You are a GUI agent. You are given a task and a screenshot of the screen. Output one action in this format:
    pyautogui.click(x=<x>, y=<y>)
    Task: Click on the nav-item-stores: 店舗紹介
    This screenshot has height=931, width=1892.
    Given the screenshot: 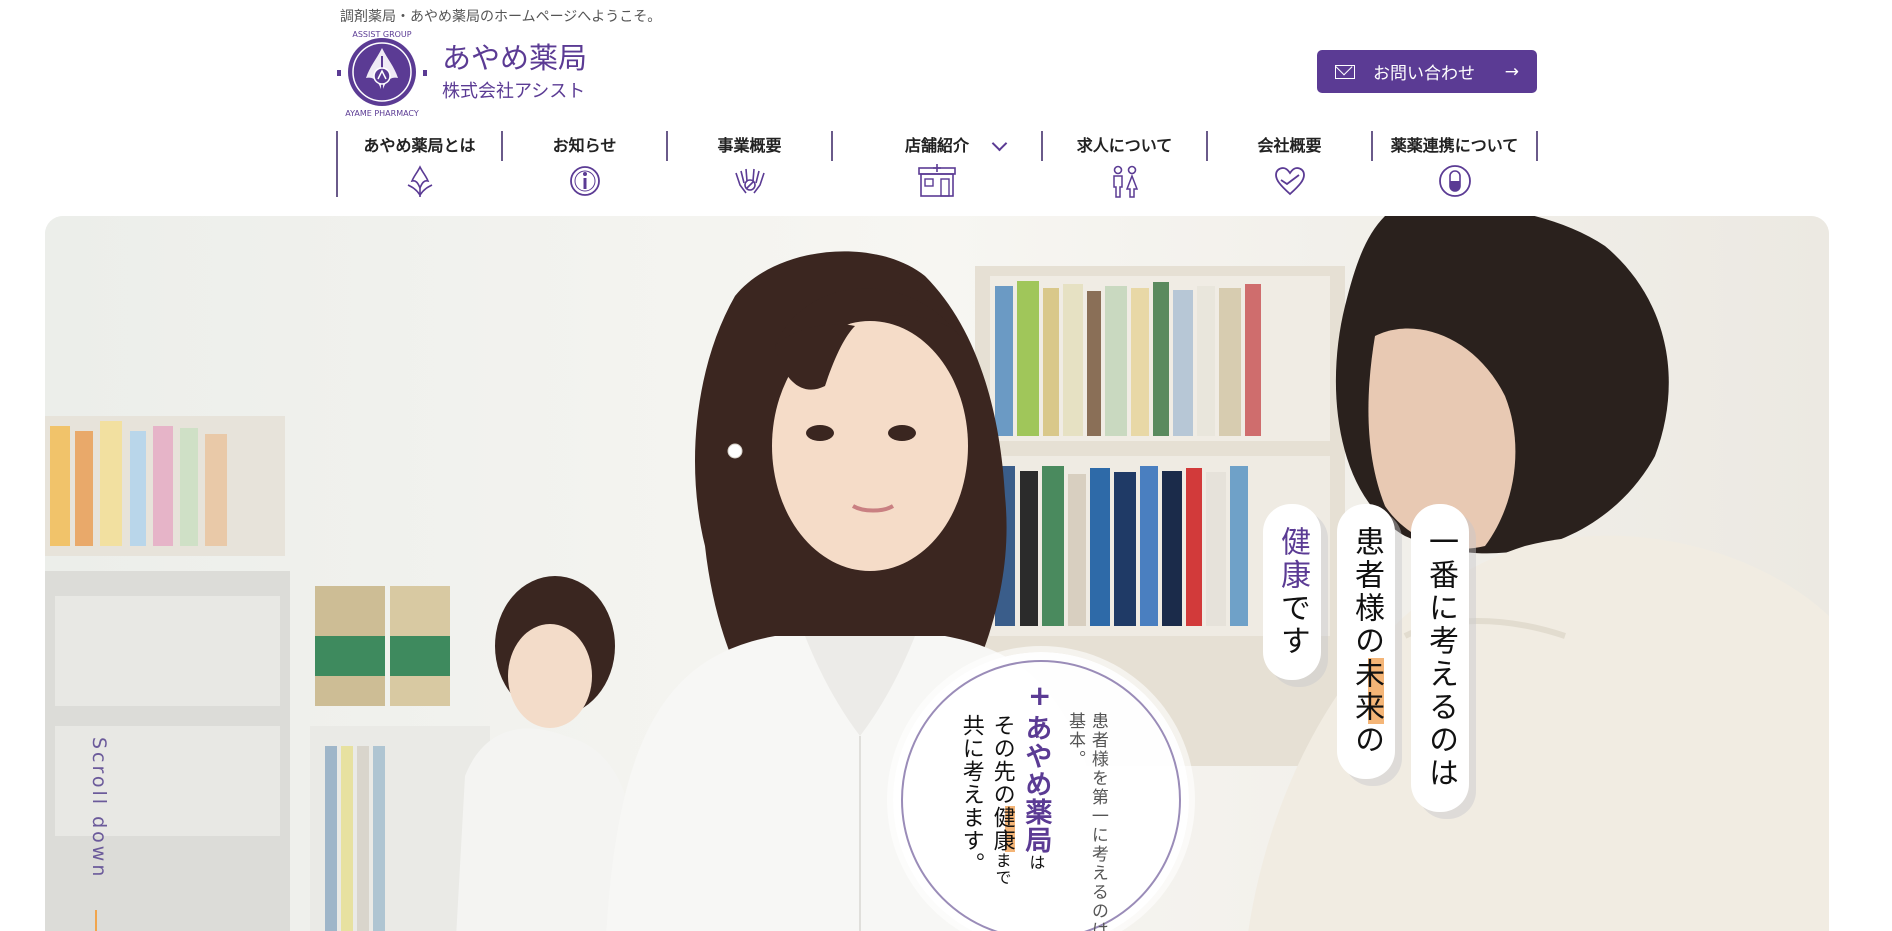 What is the action you would take?
    pyautogui.click(x=938, y=164)
    